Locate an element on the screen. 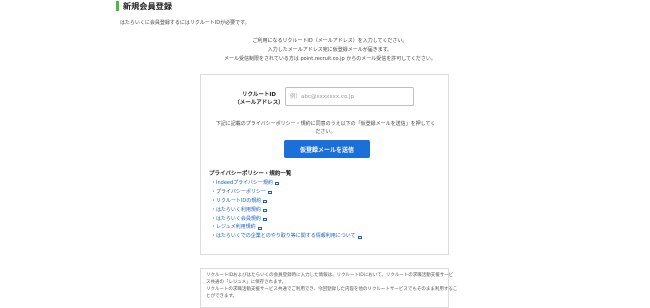 Image resolution: width=650 pixels, height=308 pixels. policy-list-item: ・はたらいく利用規約 is located at coordinates (286, 210).